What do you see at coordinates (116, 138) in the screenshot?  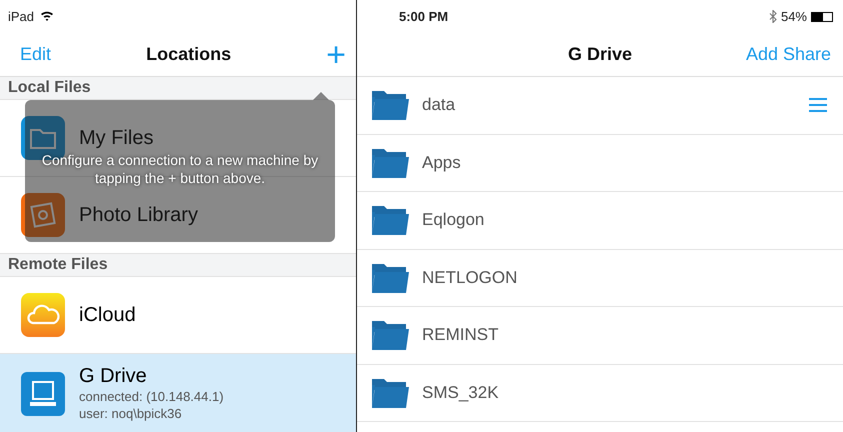 I see `location-title: My Files` at bounding box center [116, 138].